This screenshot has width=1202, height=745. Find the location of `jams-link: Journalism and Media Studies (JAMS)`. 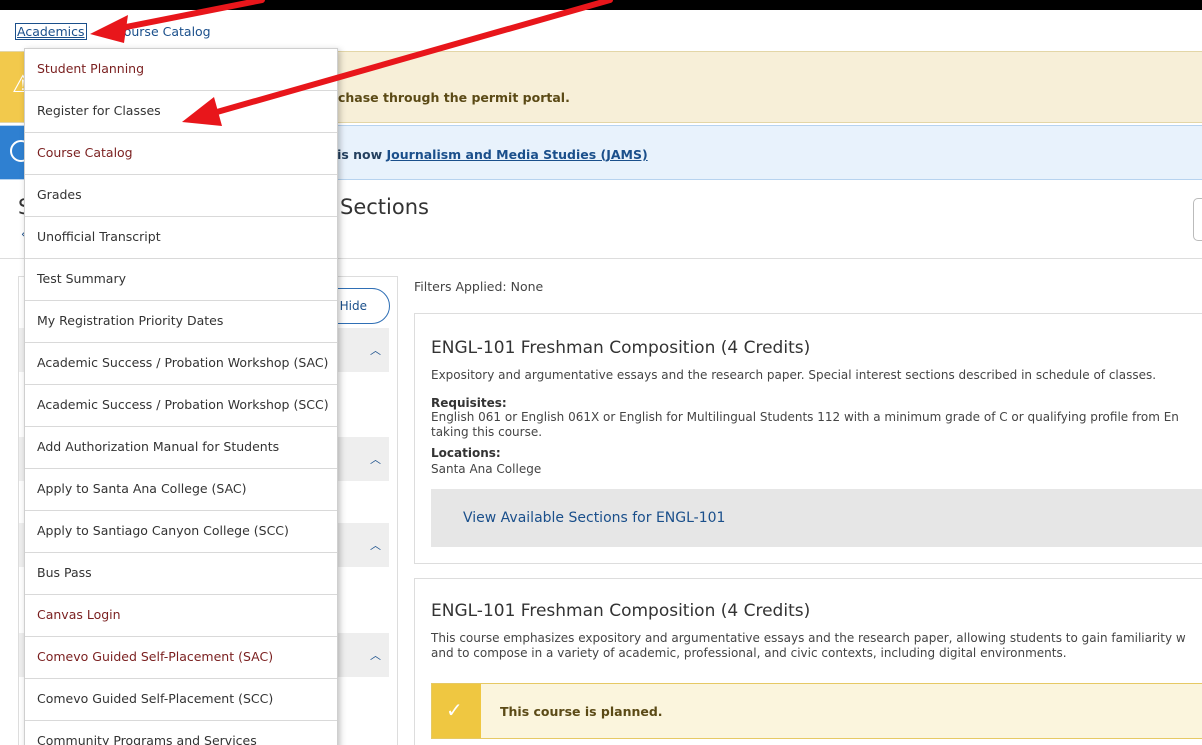

jams-link: Journalism and Media Studies (JAMS) is located at coordinates (517, 154).